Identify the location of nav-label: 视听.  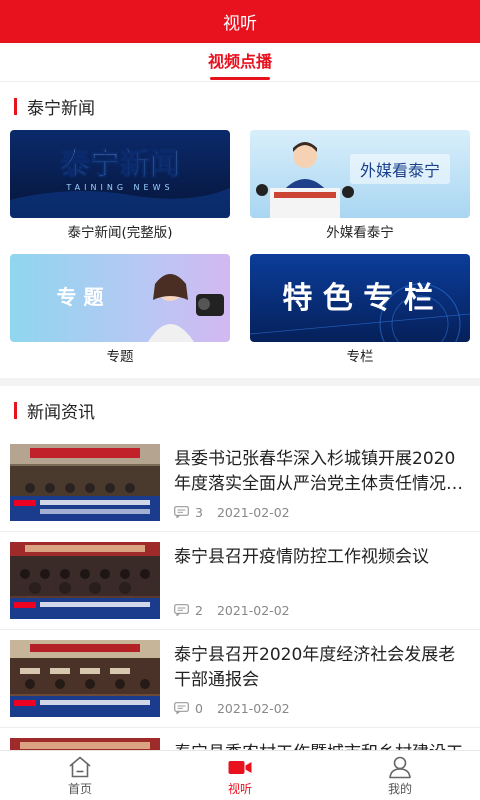
(239, 788).